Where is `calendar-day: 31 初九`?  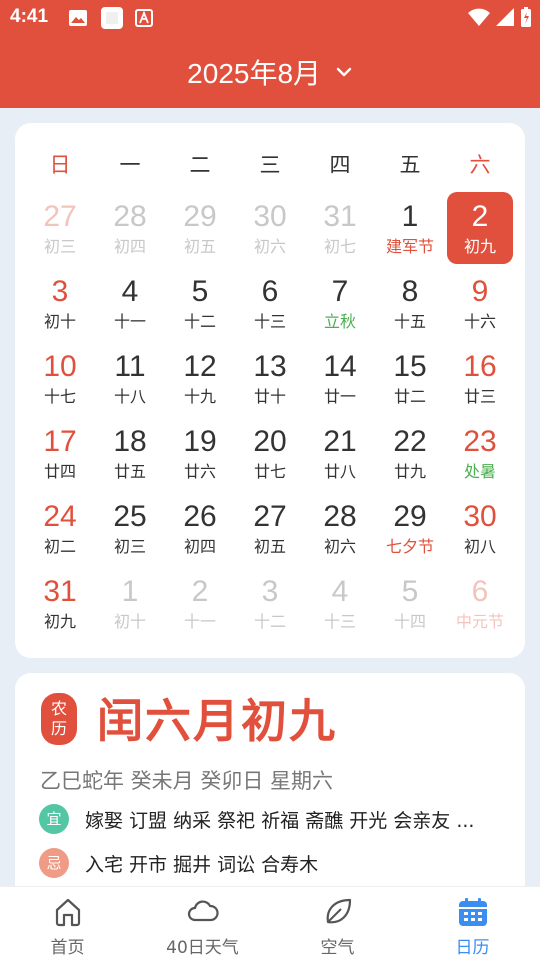
calendar-day: 31 初九 is located at coordinates (60, 603).